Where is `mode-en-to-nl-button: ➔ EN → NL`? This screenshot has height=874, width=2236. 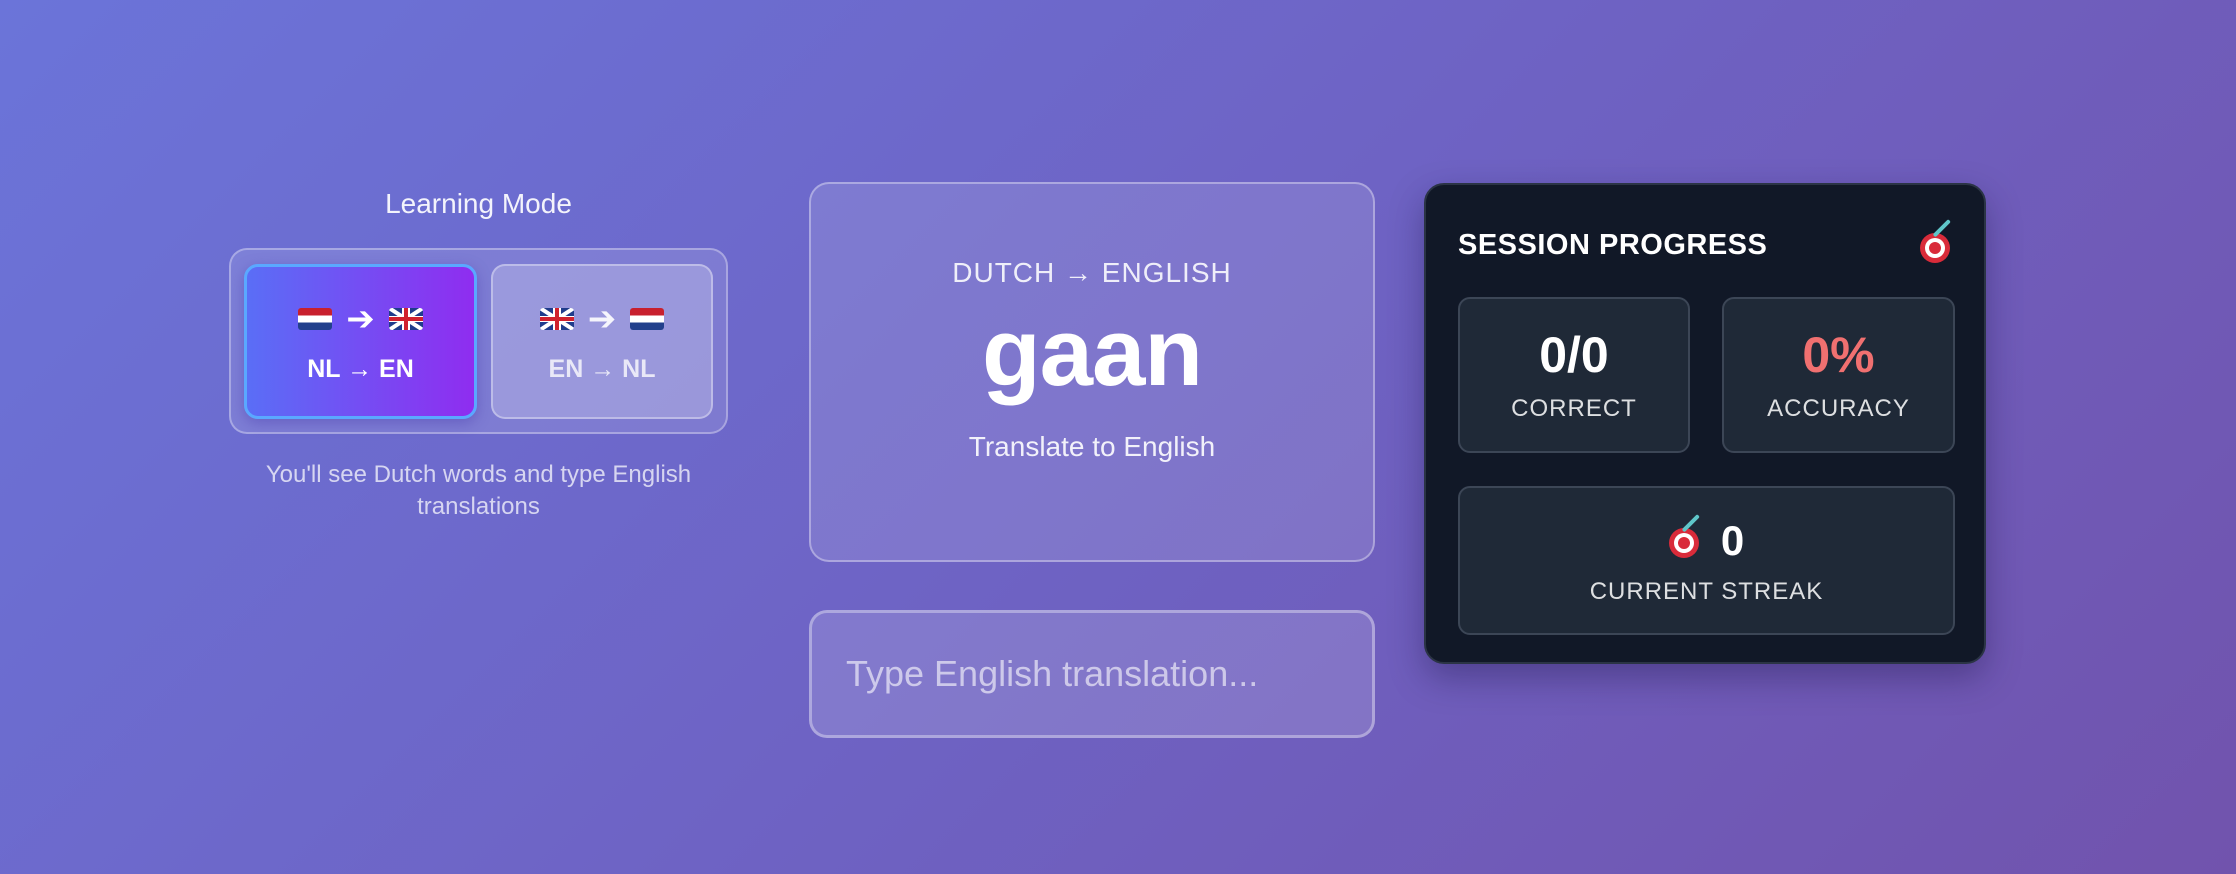 mode-en-to-nl-button: ➔ EN → NL is located at coordinates (602, 341).